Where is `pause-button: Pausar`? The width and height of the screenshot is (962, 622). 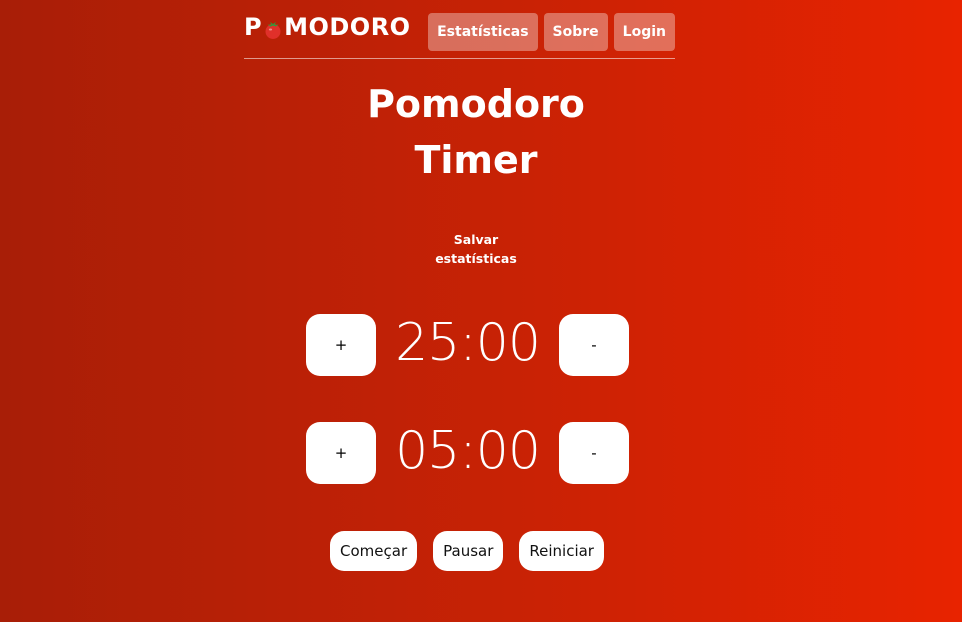
pause-button: Pausar is located at coordinates (468, 551).